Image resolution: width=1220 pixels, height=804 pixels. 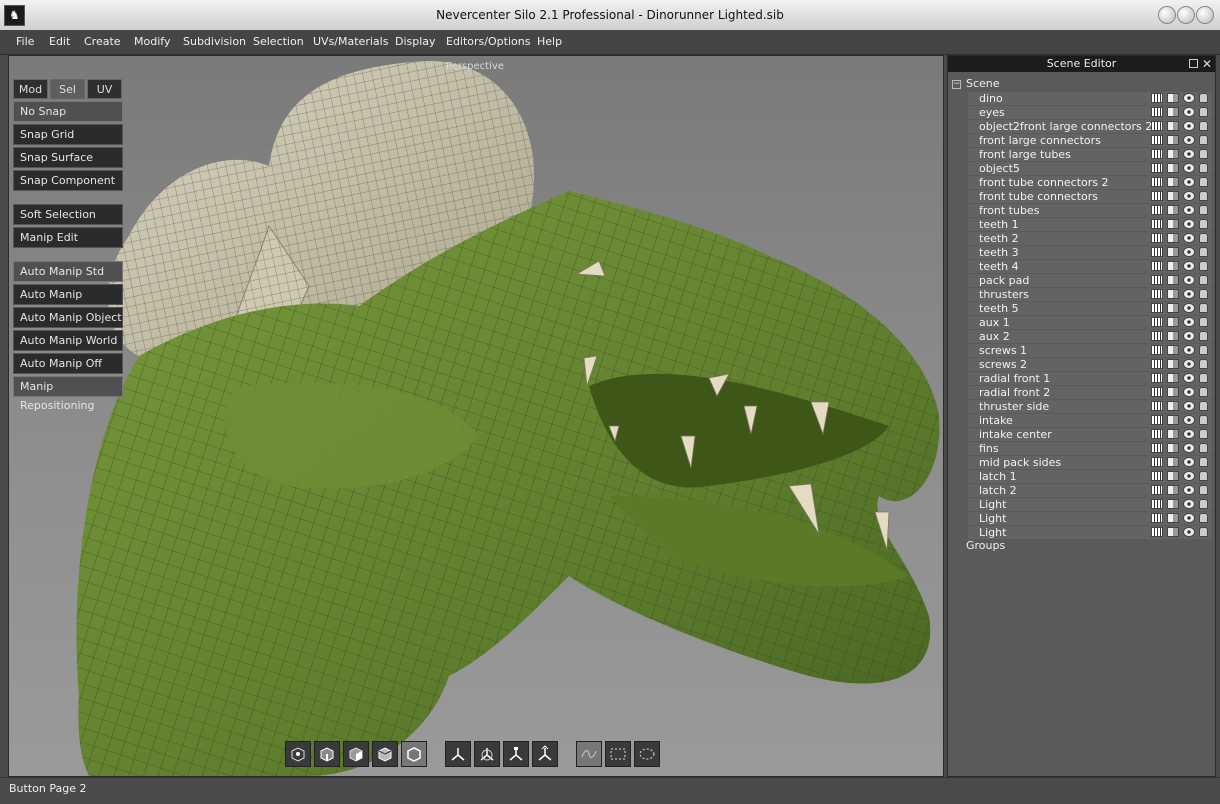 I want to click on scene-object-row: front large tubes, so click(x=1090, y=154).